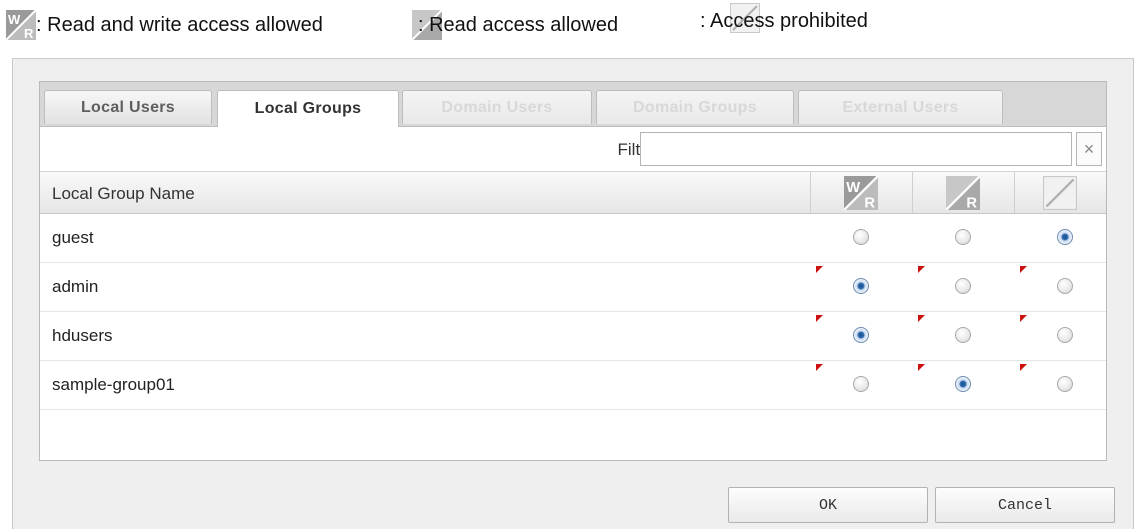  I want to click on group-name: guest, so click(73, 237).